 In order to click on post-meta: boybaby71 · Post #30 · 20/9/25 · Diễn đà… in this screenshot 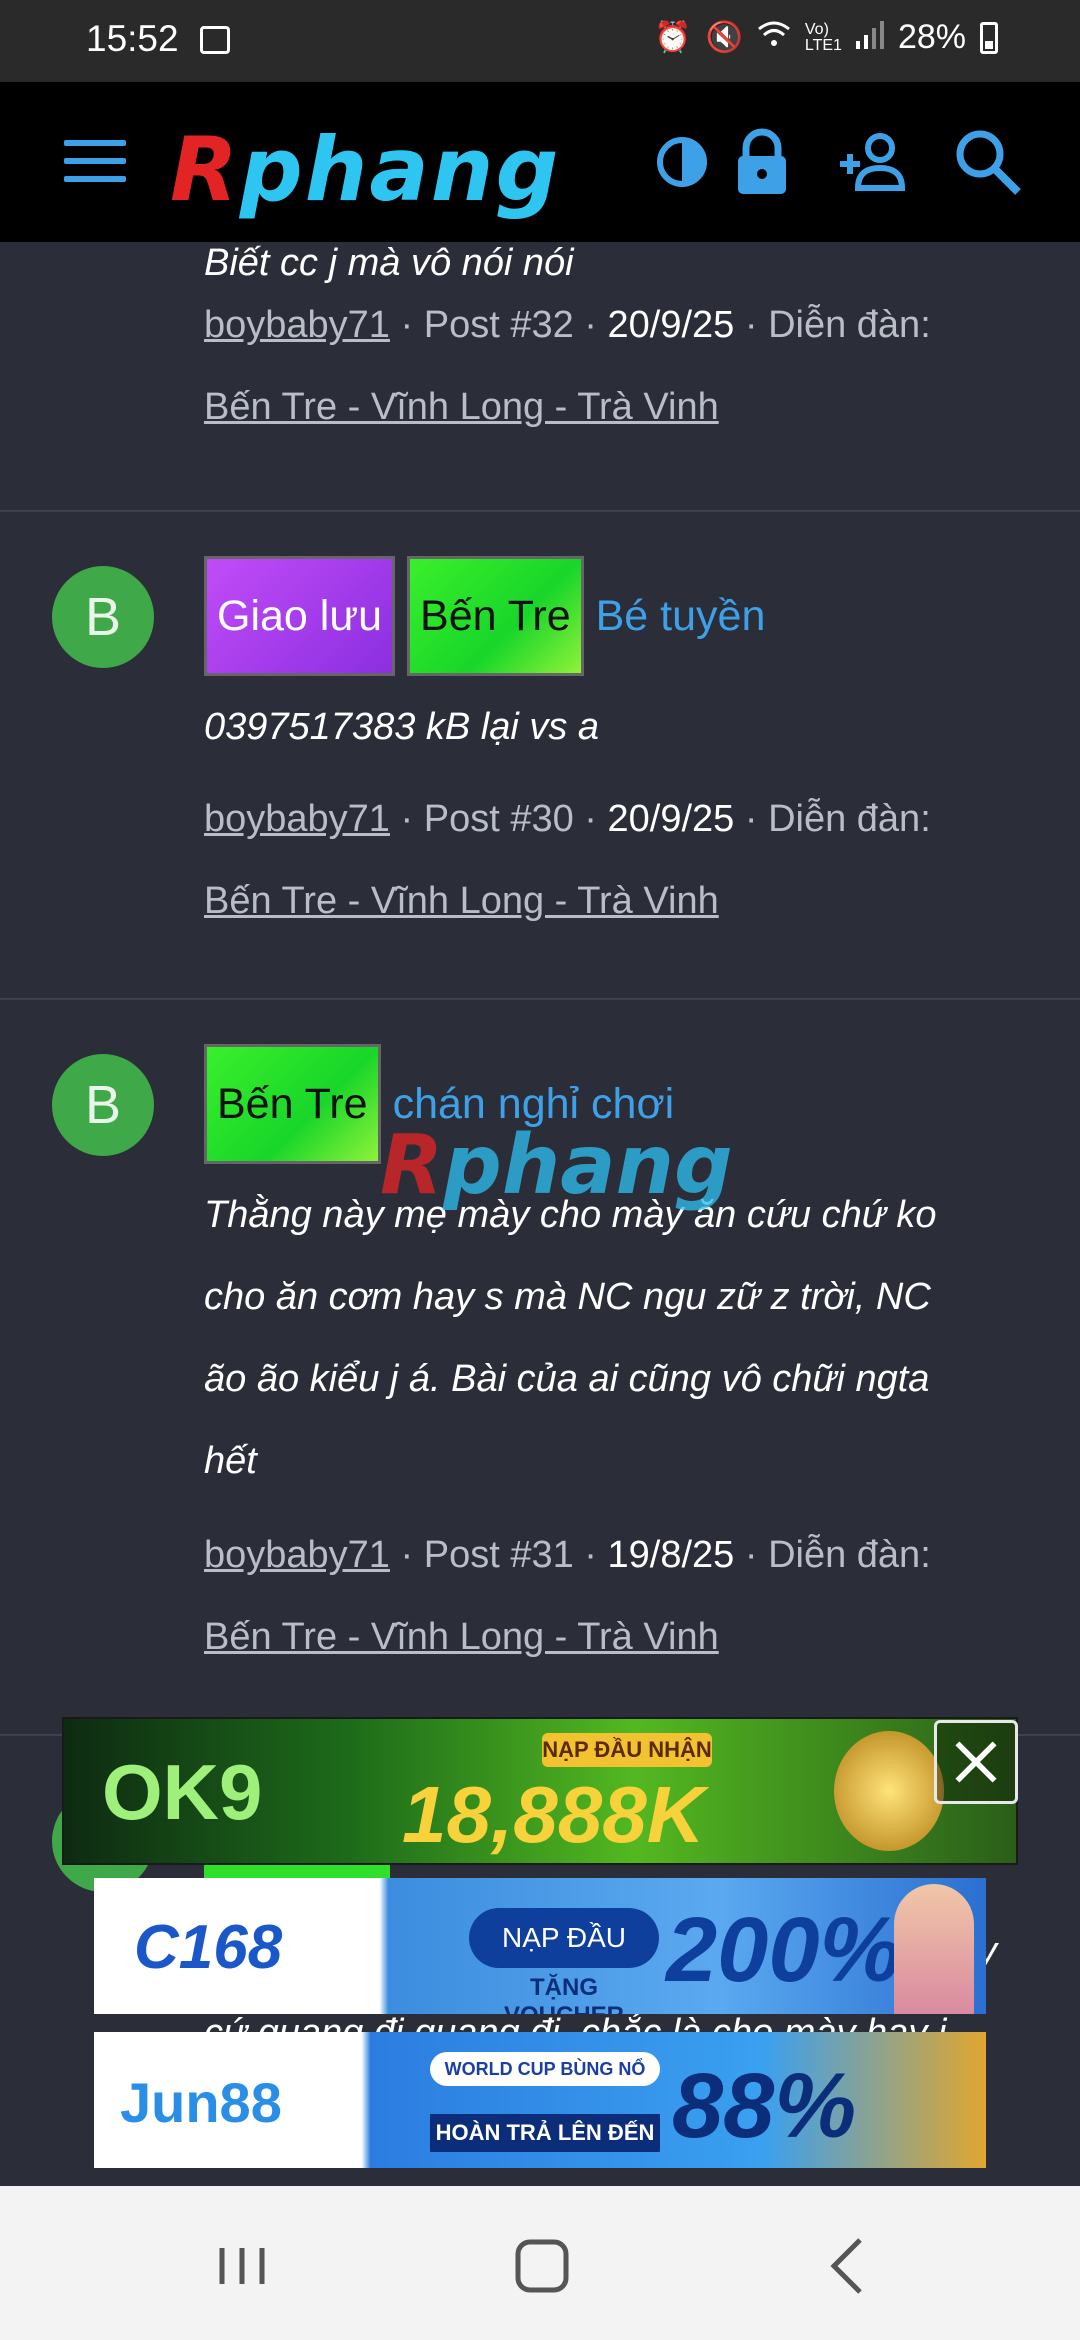, I will do `click(567, 860)`.